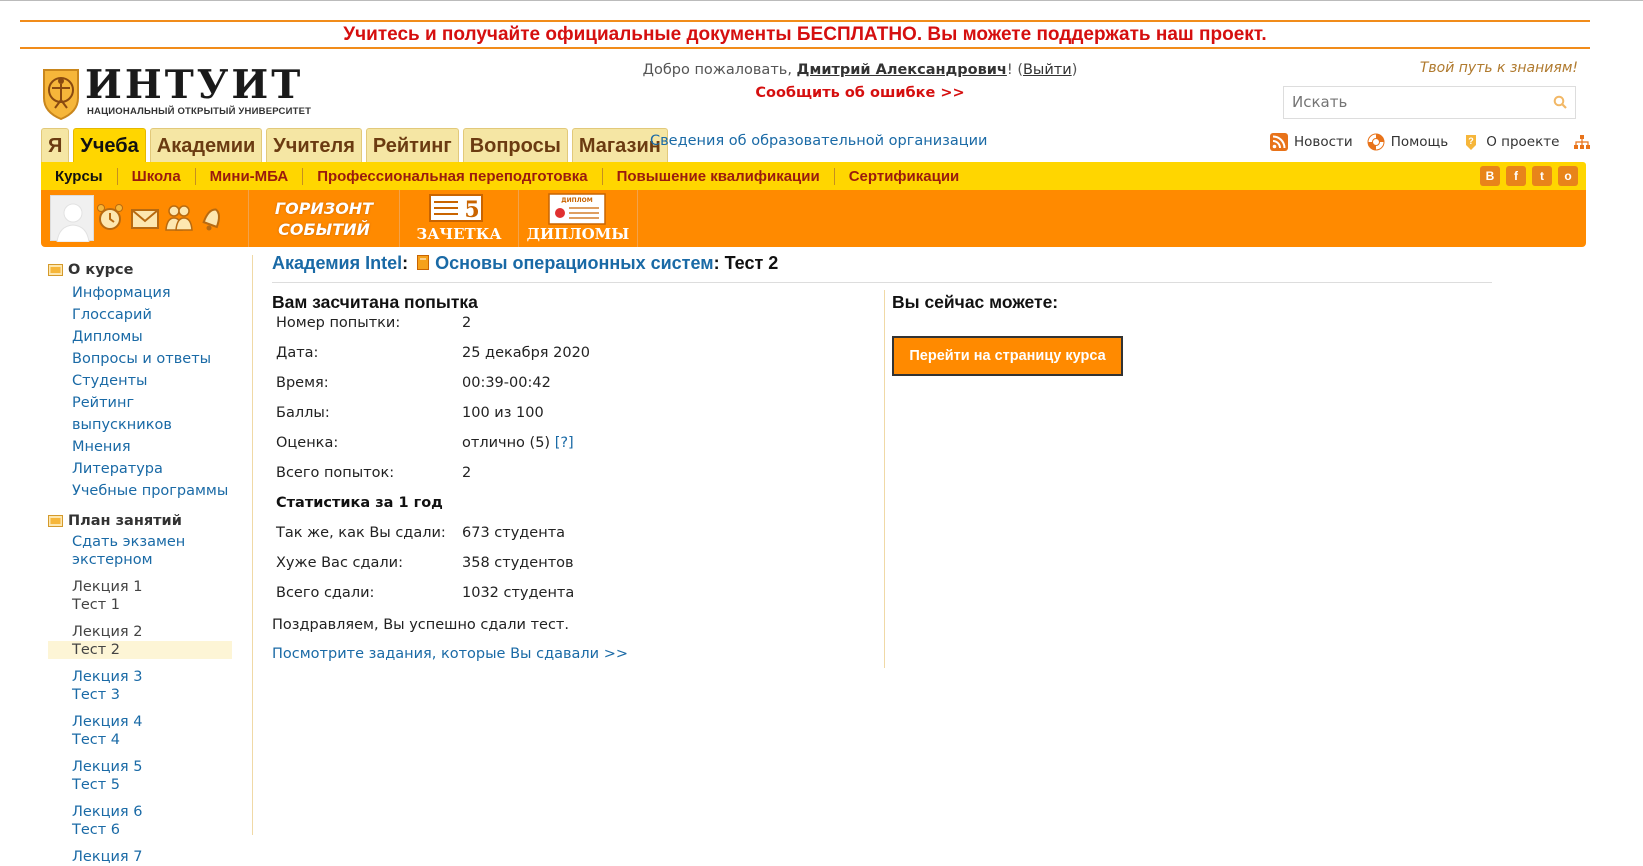 The image size is (1643, 866). What do you see at coordinates (297, 353) in the screenshot?
I see `result-key: Дата:` at bounding box center [297, 353].